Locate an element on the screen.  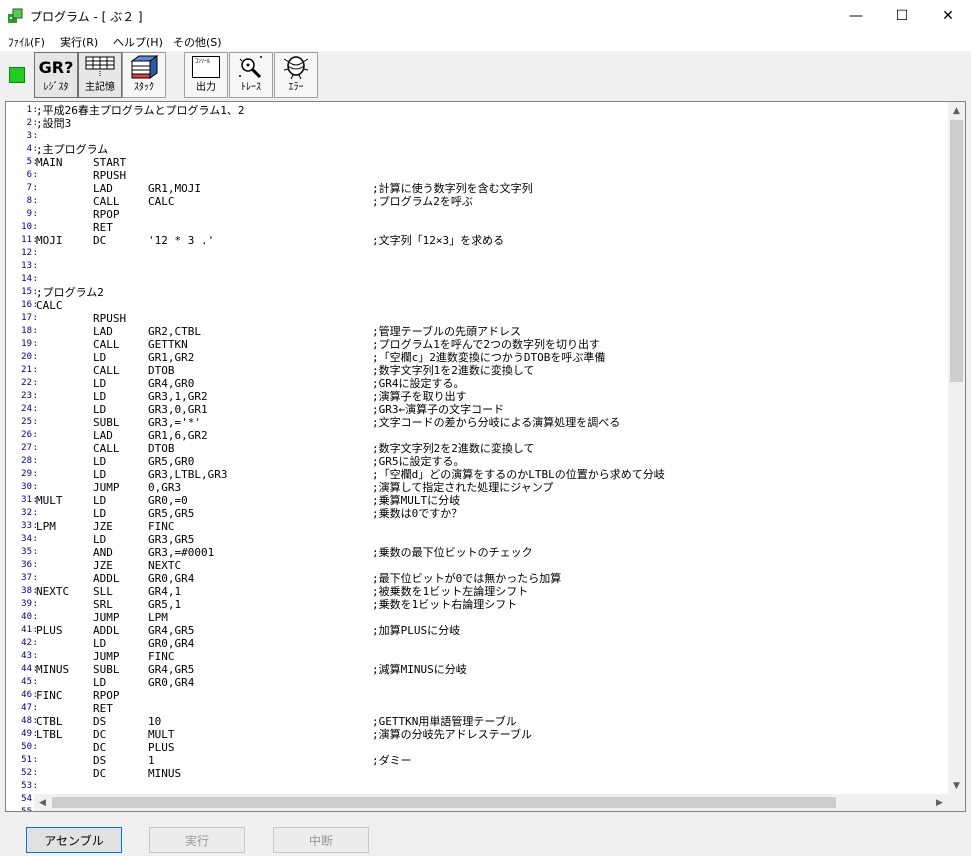
code-line: JUMP 0,GR3 ;演算して指定された処理にジャンプ is located at coordinates (488, 487).